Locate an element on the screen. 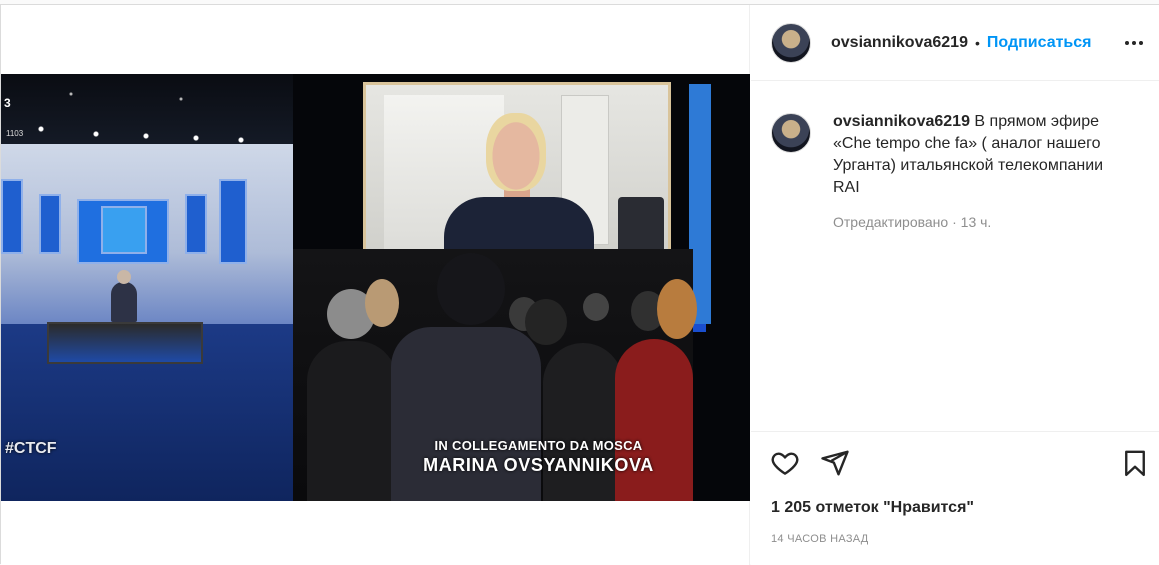  caption-avatar is located at coordinates (791, 133).